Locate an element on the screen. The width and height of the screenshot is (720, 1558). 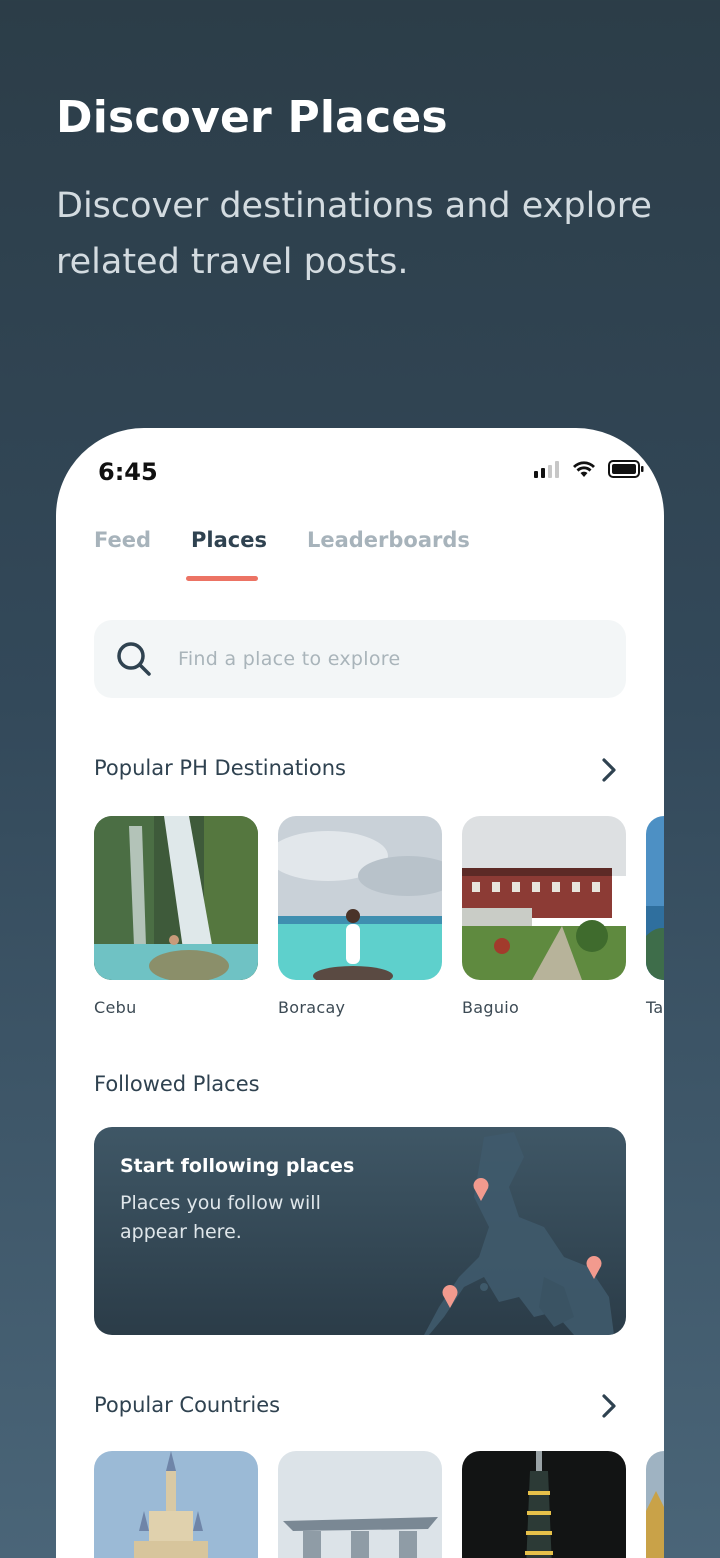
followed-card-text: Places you follow will appear here. is located at coordinates (220, 1217).